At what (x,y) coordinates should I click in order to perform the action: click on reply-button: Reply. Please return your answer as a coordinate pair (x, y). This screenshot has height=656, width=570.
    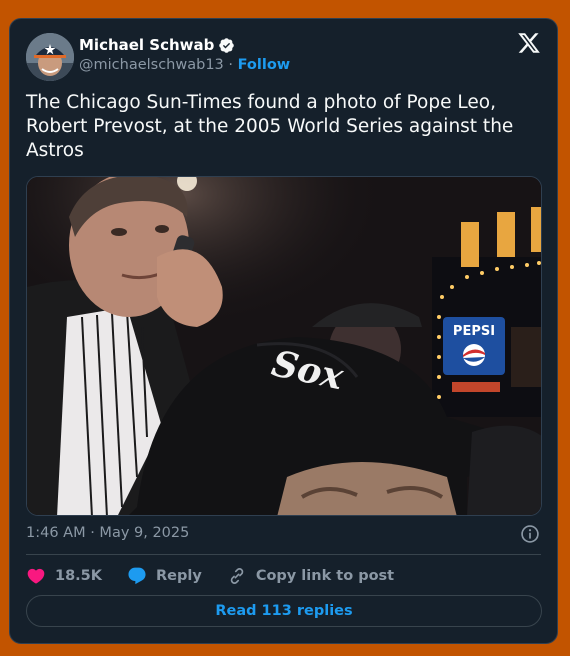
    Looking at the image, I should click on (164, 576).